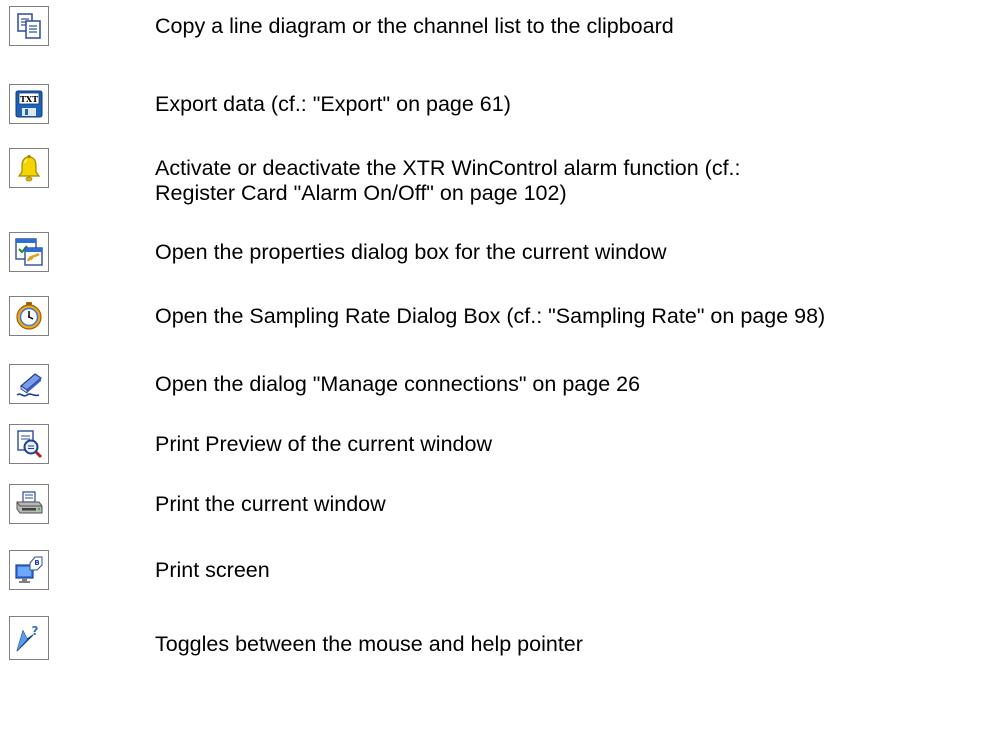 Image resolution: width=994 pixels, height=733 pixels. Describe the element at coordinates (29, 99) in the screenshot. I see `svg-text: TXT` at that location.